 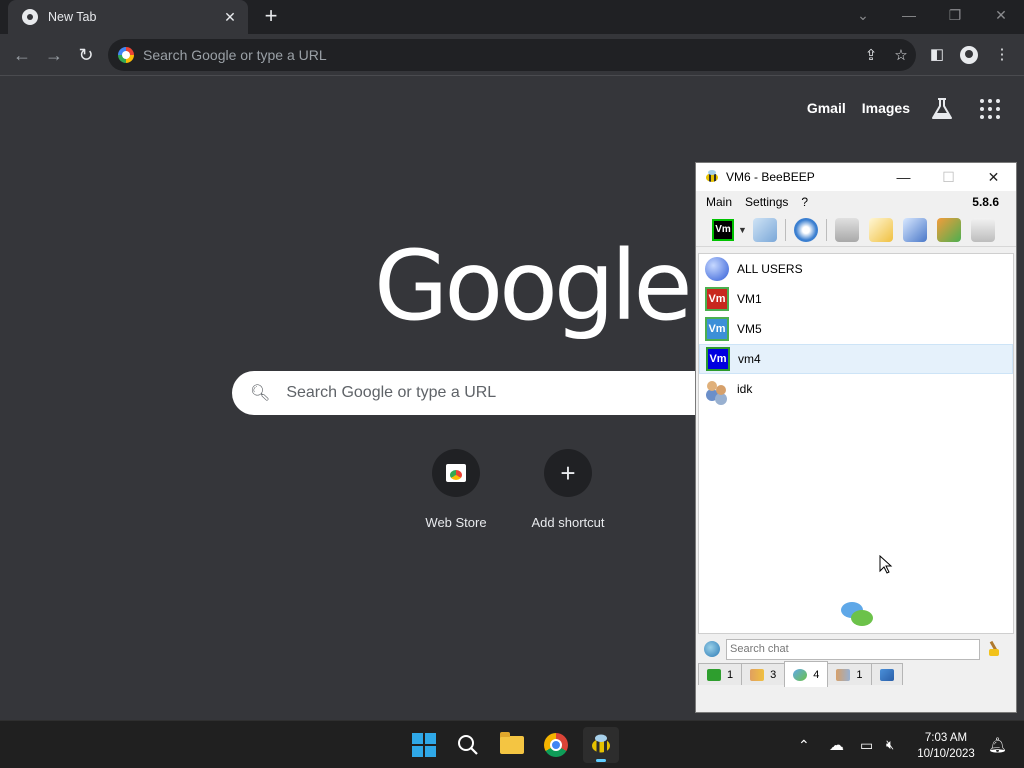 What do you see at coordinates (804, 744) in the screenshot?
I see `tray-overflow-icon: ⌃` at bounding box center [804, 744].